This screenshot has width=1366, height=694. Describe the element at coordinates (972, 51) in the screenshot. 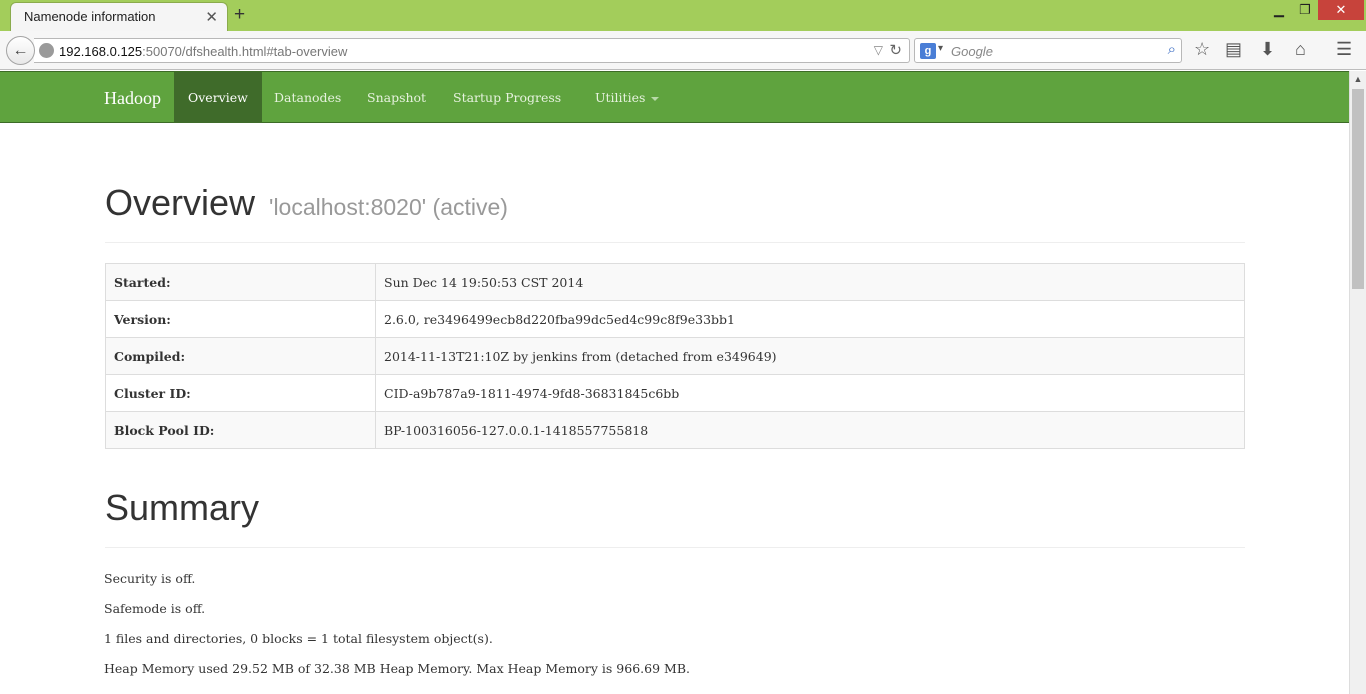

I see `search-input: Google` at that location.